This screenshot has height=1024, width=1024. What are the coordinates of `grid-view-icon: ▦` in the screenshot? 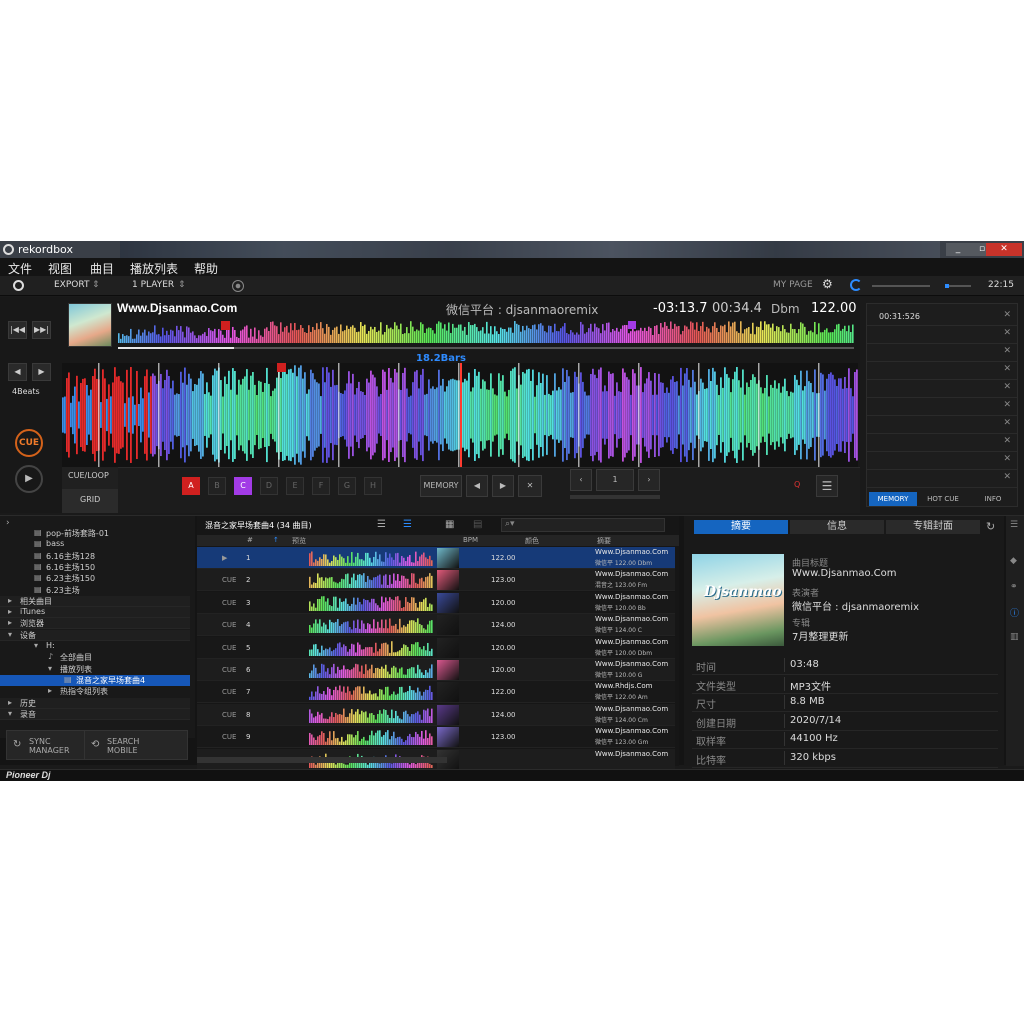 It's located at (449, 524).